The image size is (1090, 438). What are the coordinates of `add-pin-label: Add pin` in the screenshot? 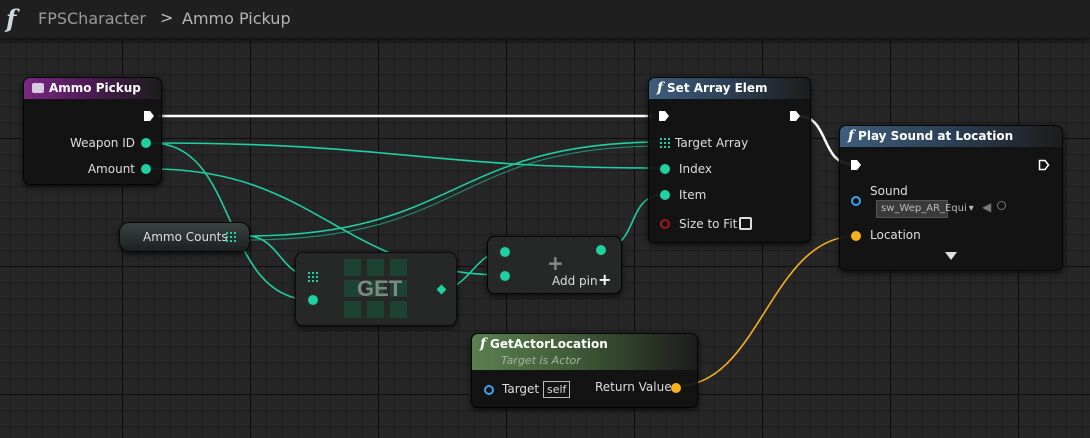 It's located at (575, 281).